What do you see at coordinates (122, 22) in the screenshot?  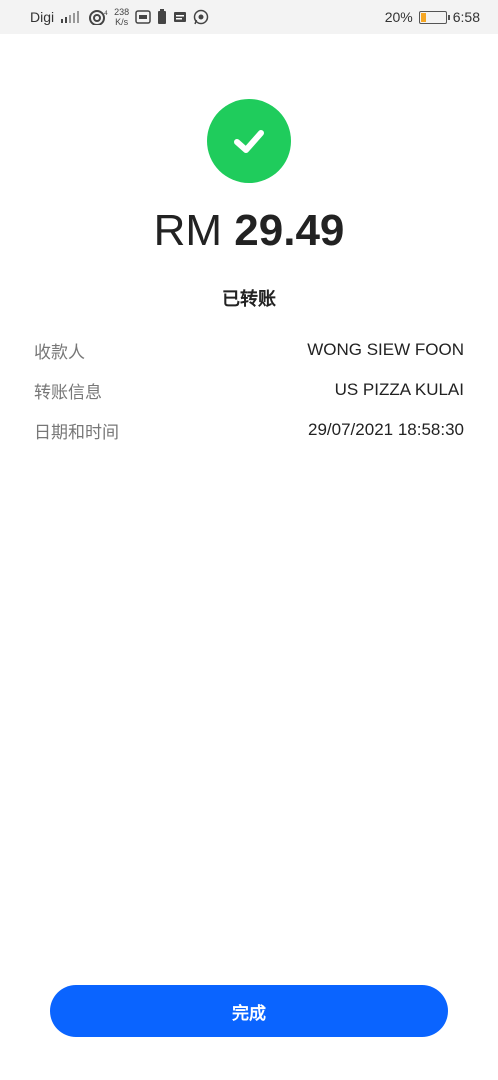 I see `network-speed-unit: K/s` at bounding box center [122, 22].